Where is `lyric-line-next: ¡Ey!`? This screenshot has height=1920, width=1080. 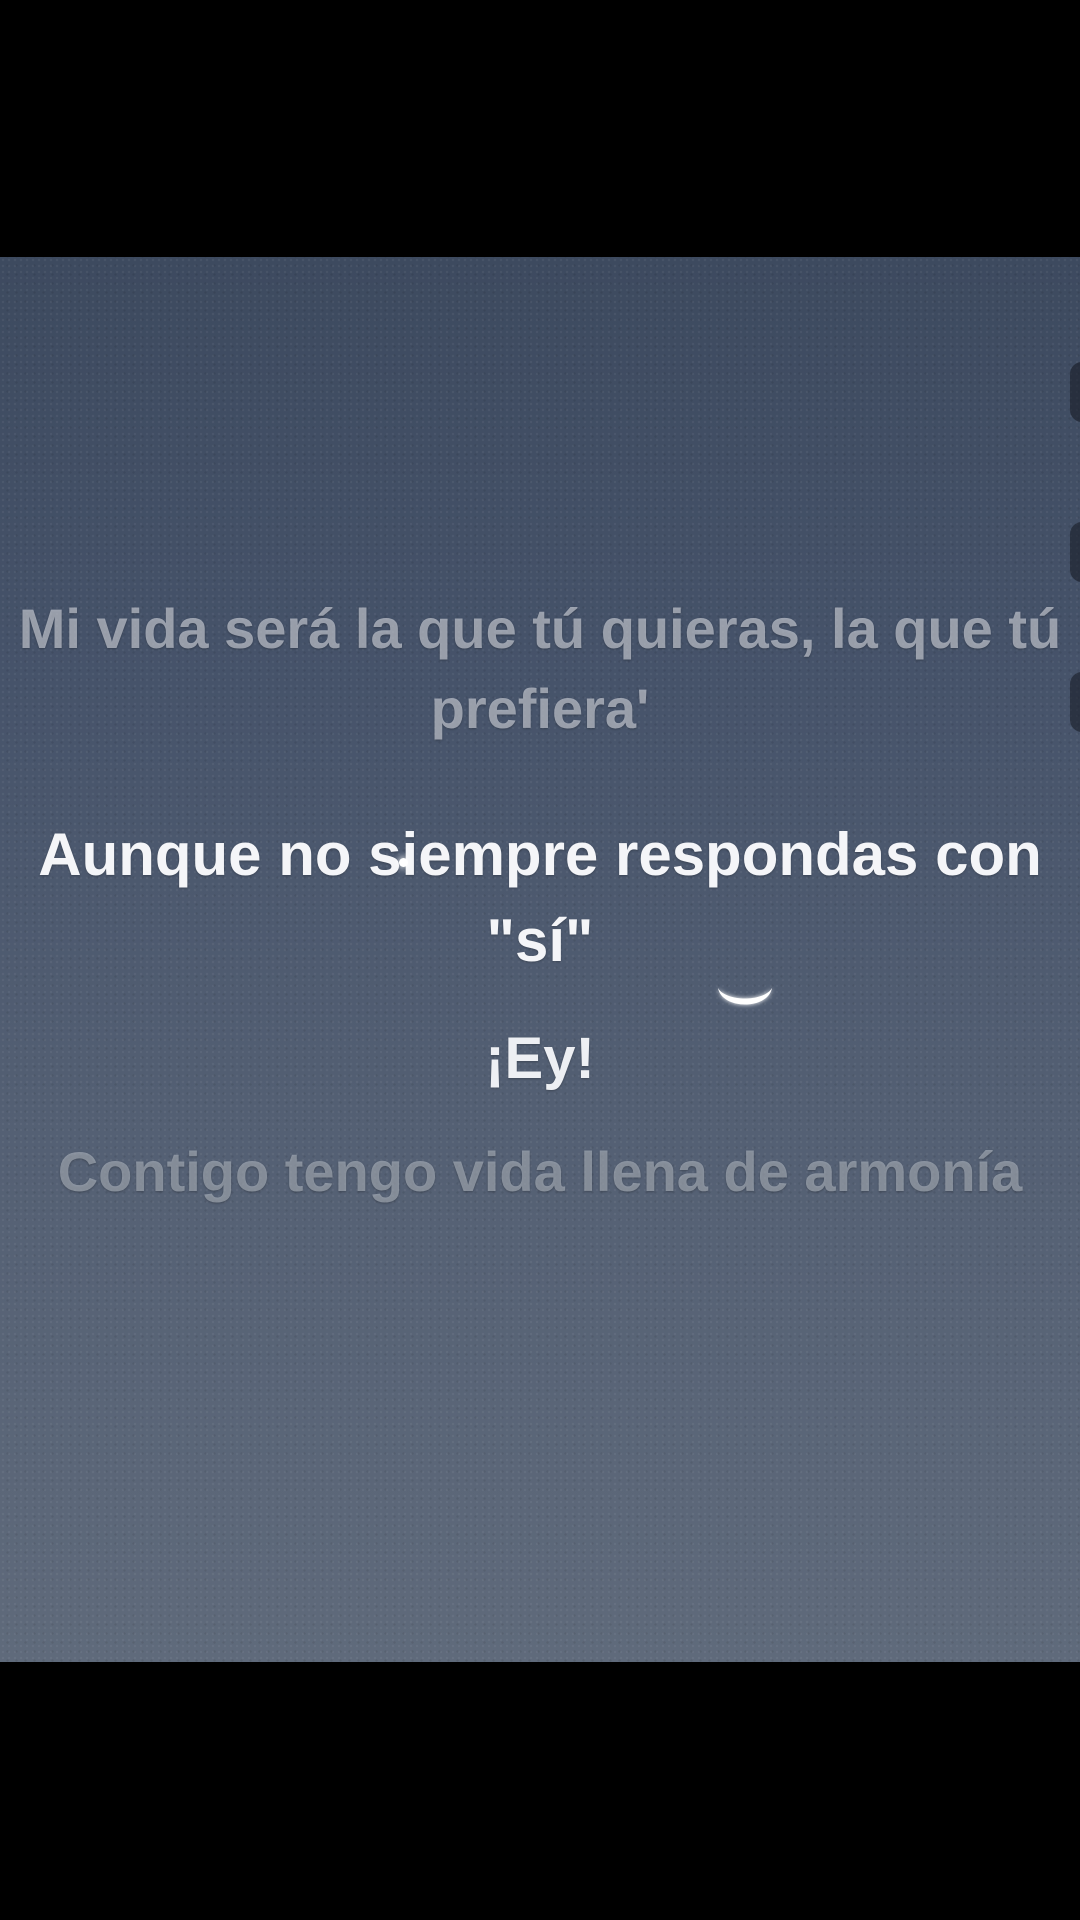
lyric-line-next: ¡Ey! is located at coordinates (540, 1058).